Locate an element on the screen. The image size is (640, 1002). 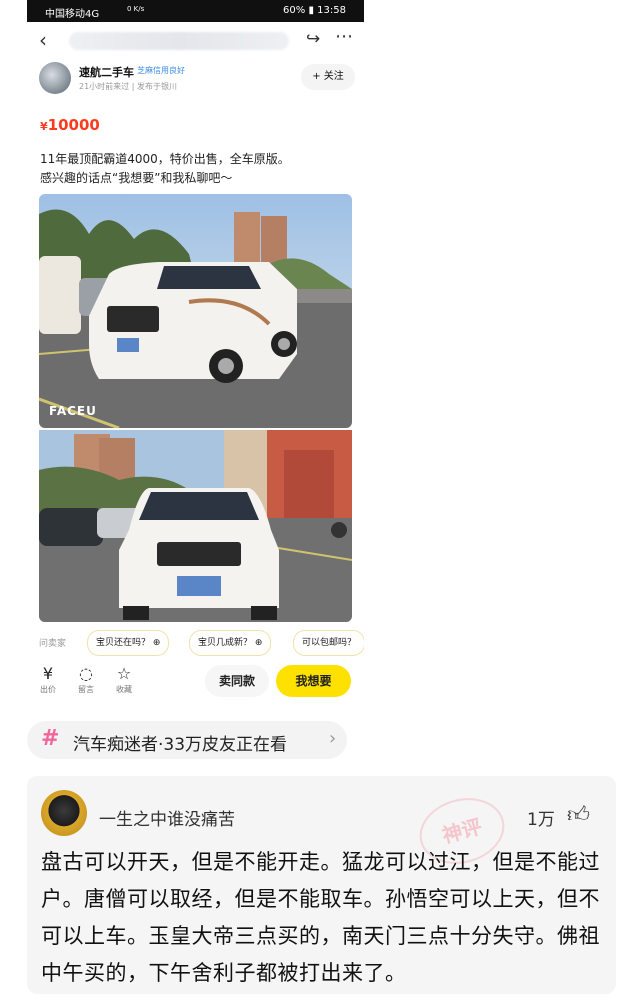
follow-button: + 关注 is located at coordinates (328, 77).